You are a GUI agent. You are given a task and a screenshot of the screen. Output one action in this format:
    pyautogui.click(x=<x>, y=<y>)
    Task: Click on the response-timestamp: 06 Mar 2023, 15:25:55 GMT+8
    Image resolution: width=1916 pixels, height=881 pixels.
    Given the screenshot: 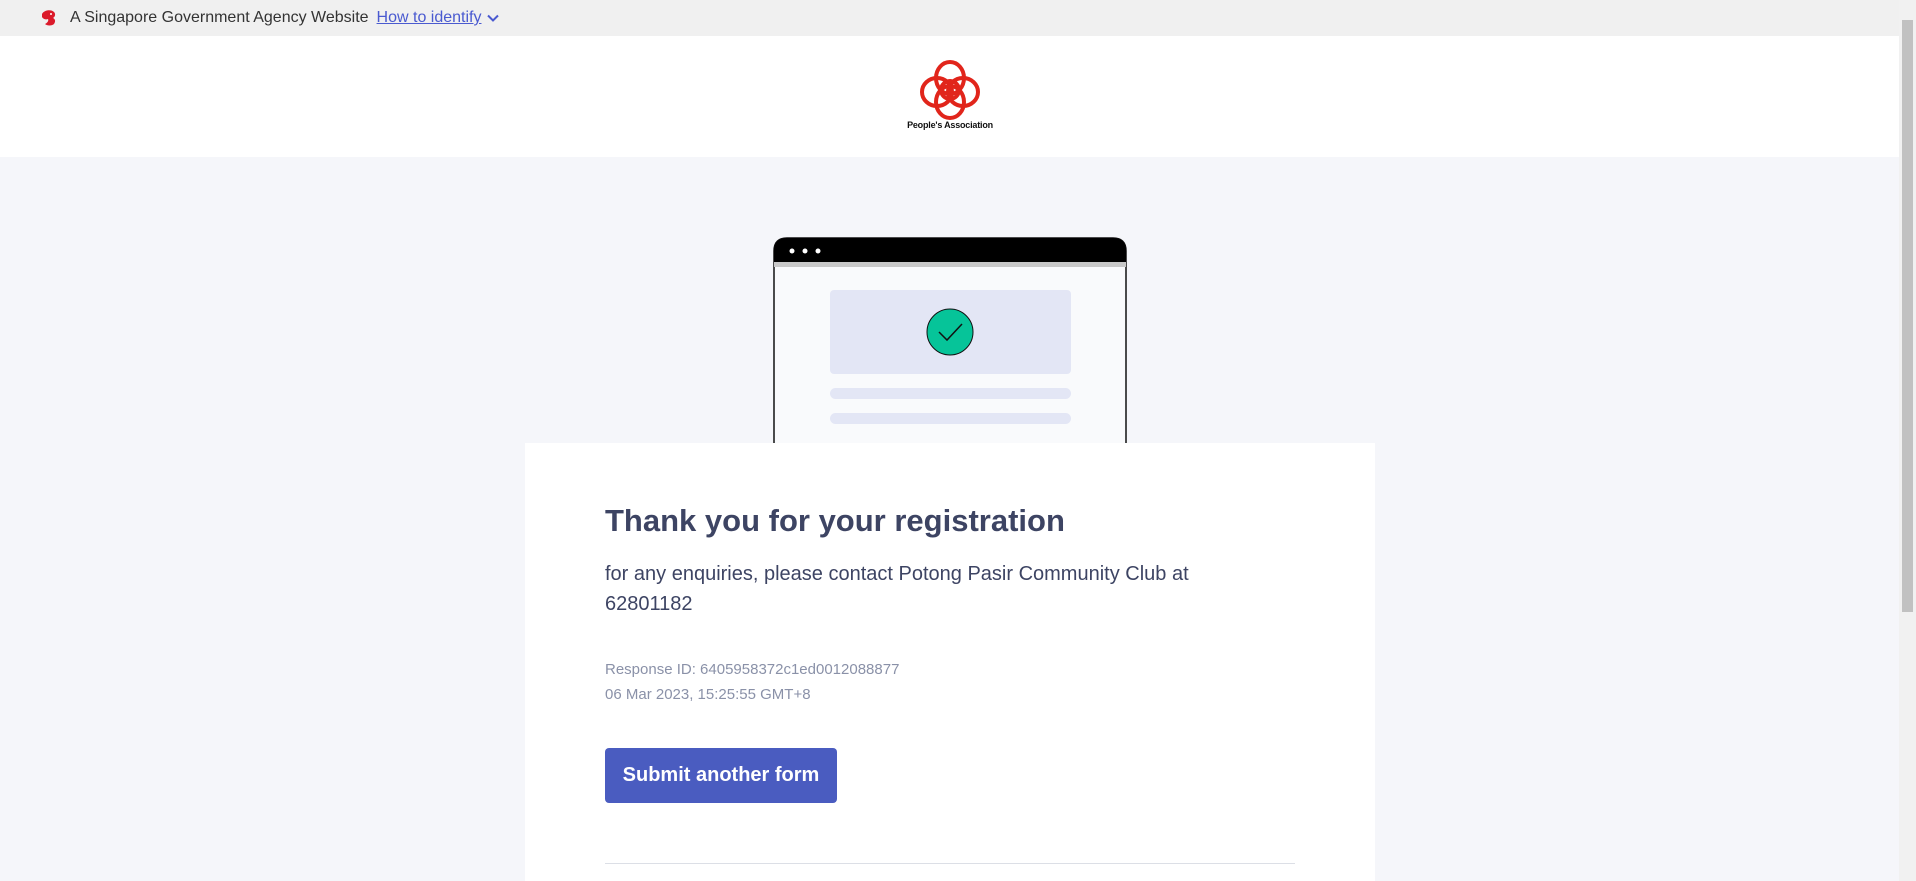 What is the action you would take?
    pyautogui.click(x=708, y=694)
    